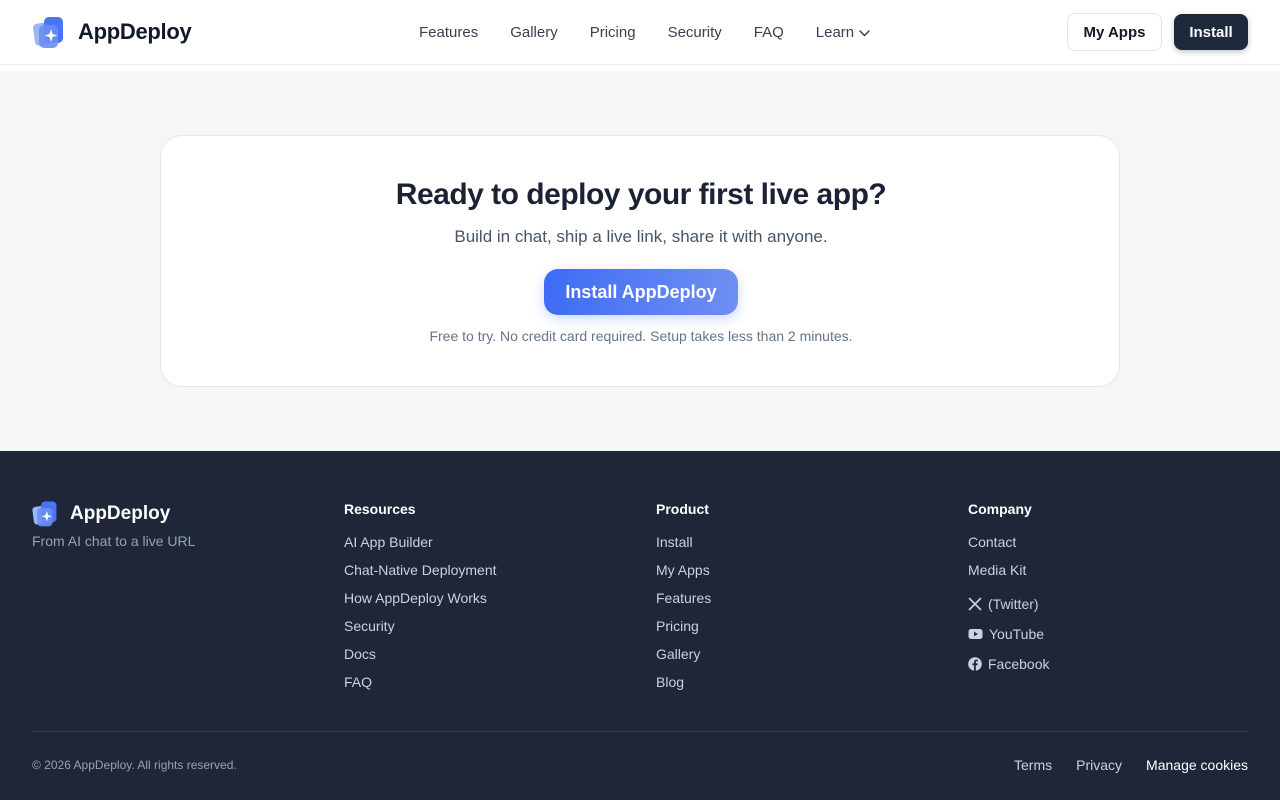  Describe the element at coordinates (1211, 32) in the screenshot. I see `install-button: Install` at that location.